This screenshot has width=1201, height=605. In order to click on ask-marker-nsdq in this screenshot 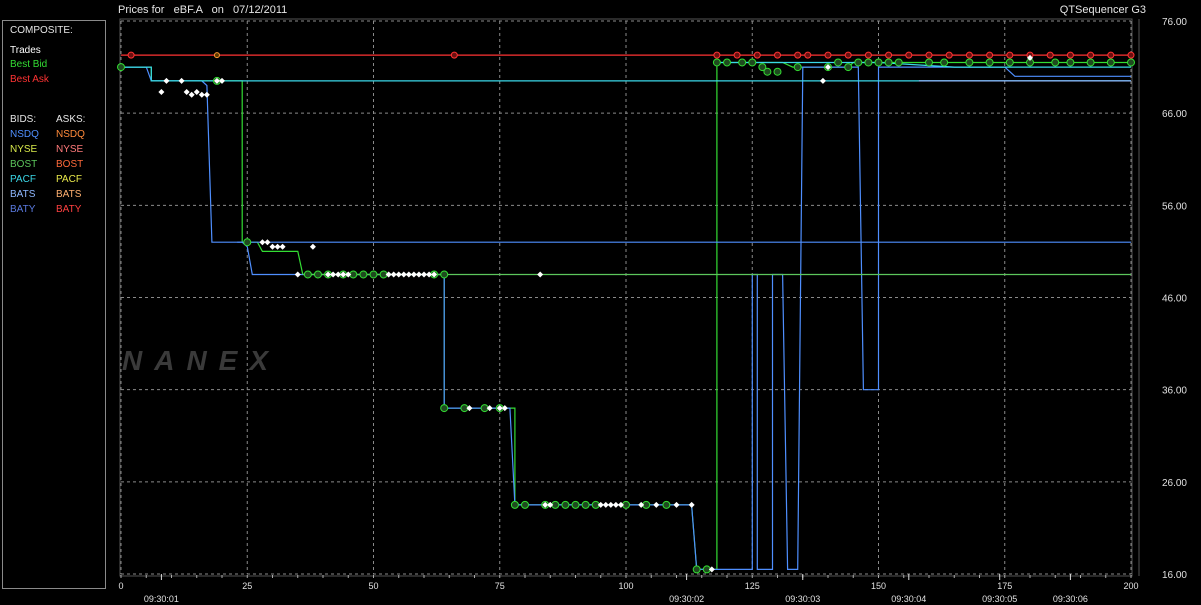, I will do `click(216, 55)`.